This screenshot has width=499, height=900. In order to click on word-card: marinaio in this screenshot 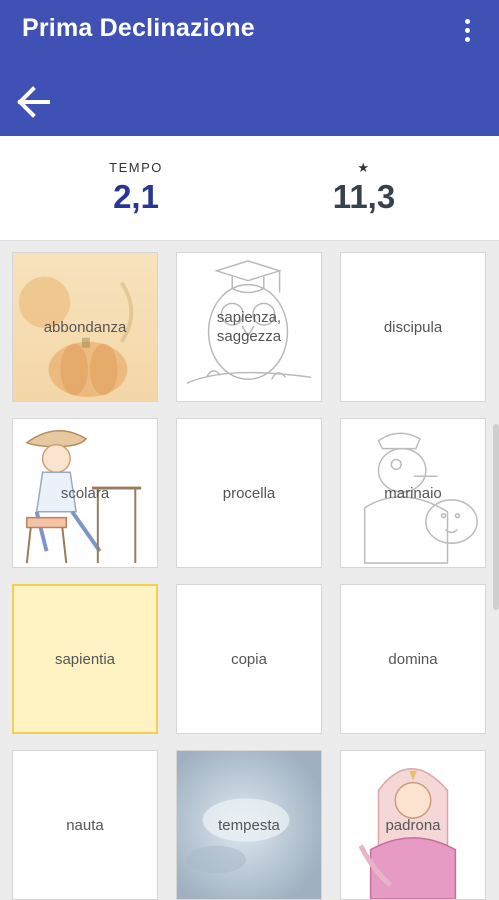, I will do `click(413, 493)`.